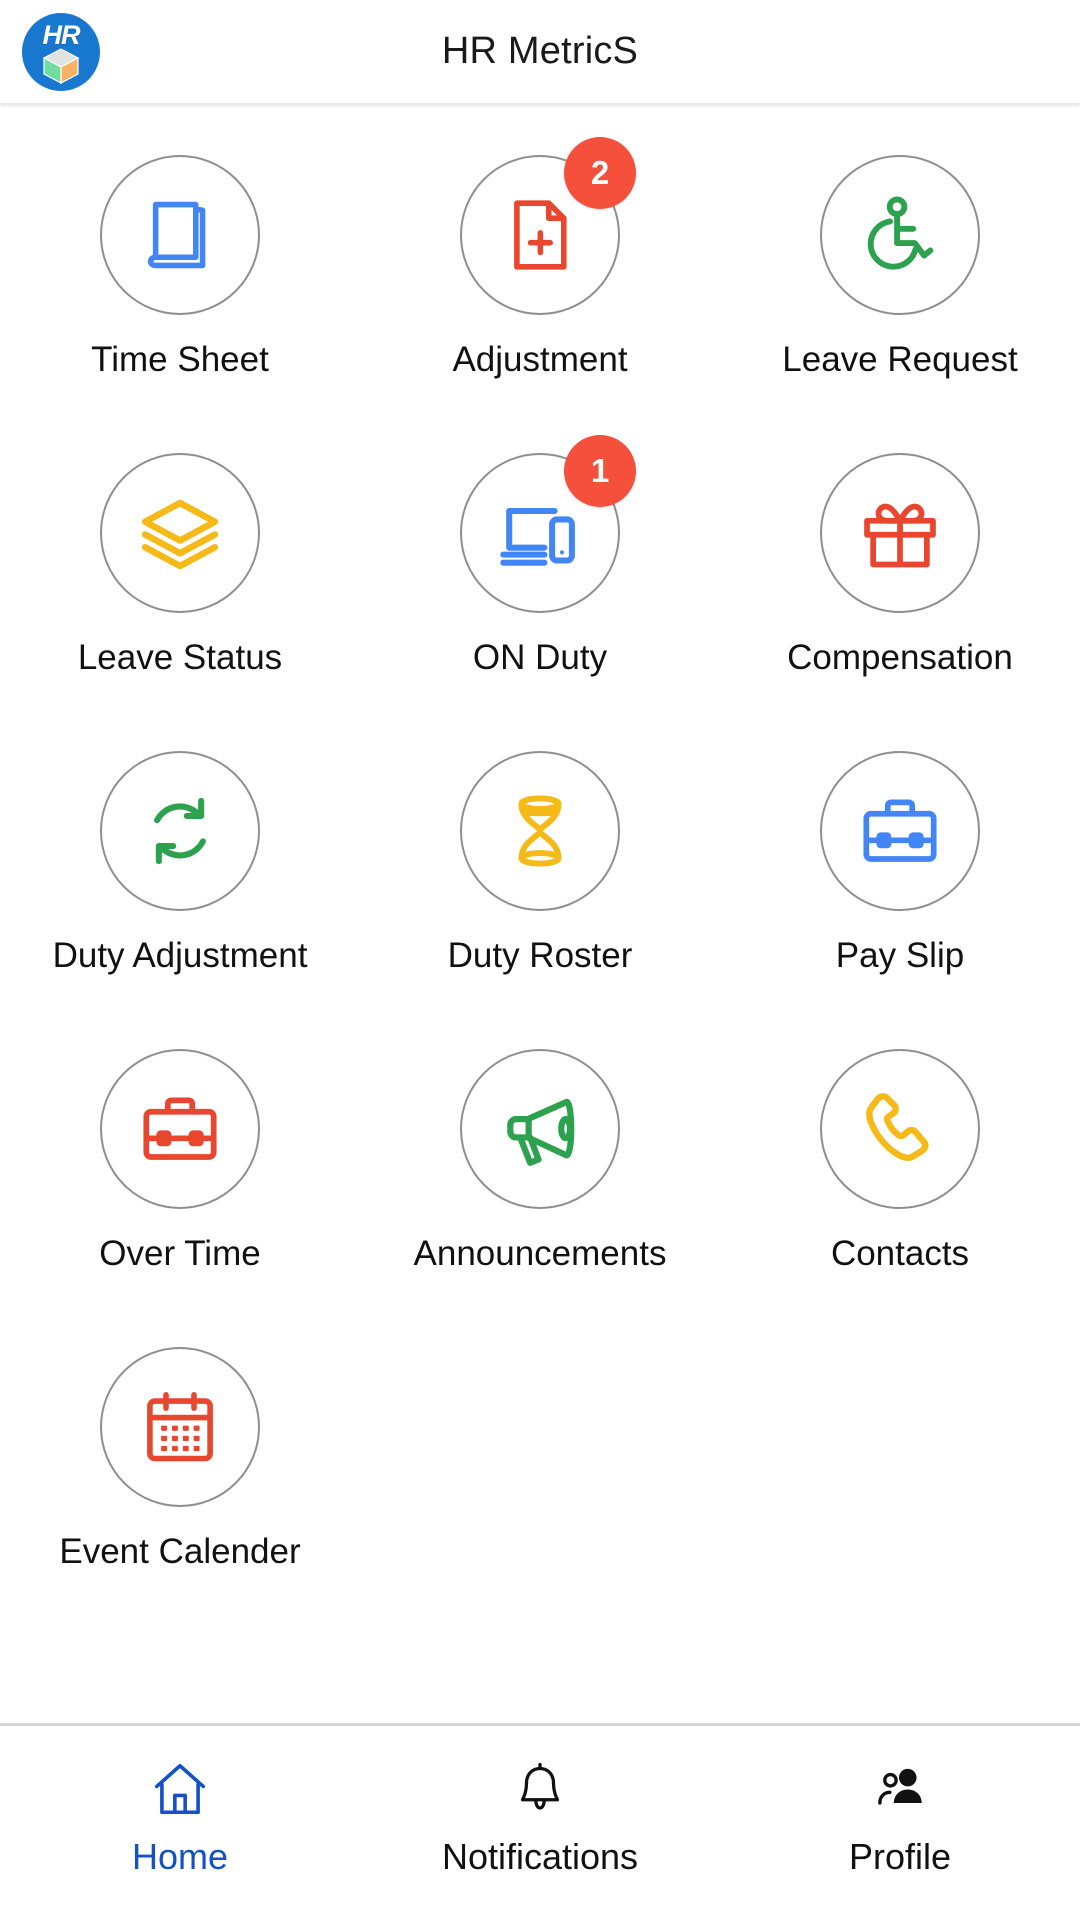 This screenshot has height=1920, width=1080. Describe the element at coordinates (180, 359) in the screenshot. I see `tile-label: Time Sheet` at that location.